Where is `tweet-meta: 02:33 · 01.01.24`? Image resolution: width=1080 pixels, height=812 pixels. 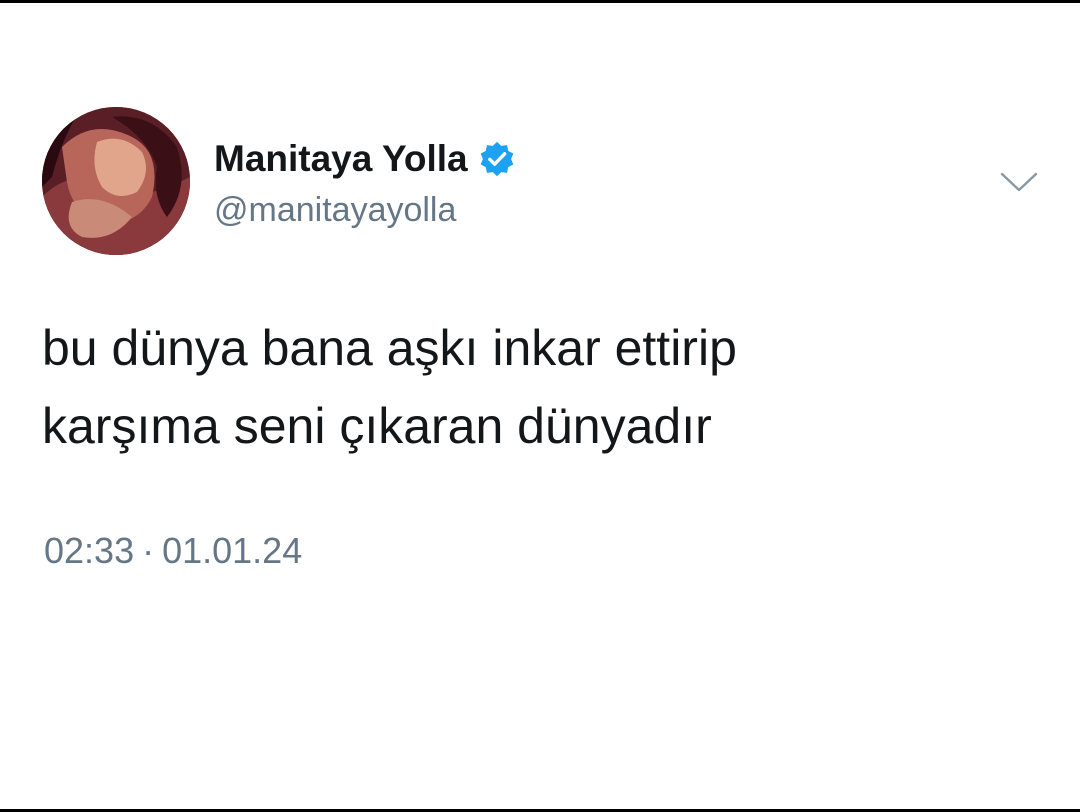 tweet-meta: 02:33 · 01.01.24 is located at coordinates (173, 551).